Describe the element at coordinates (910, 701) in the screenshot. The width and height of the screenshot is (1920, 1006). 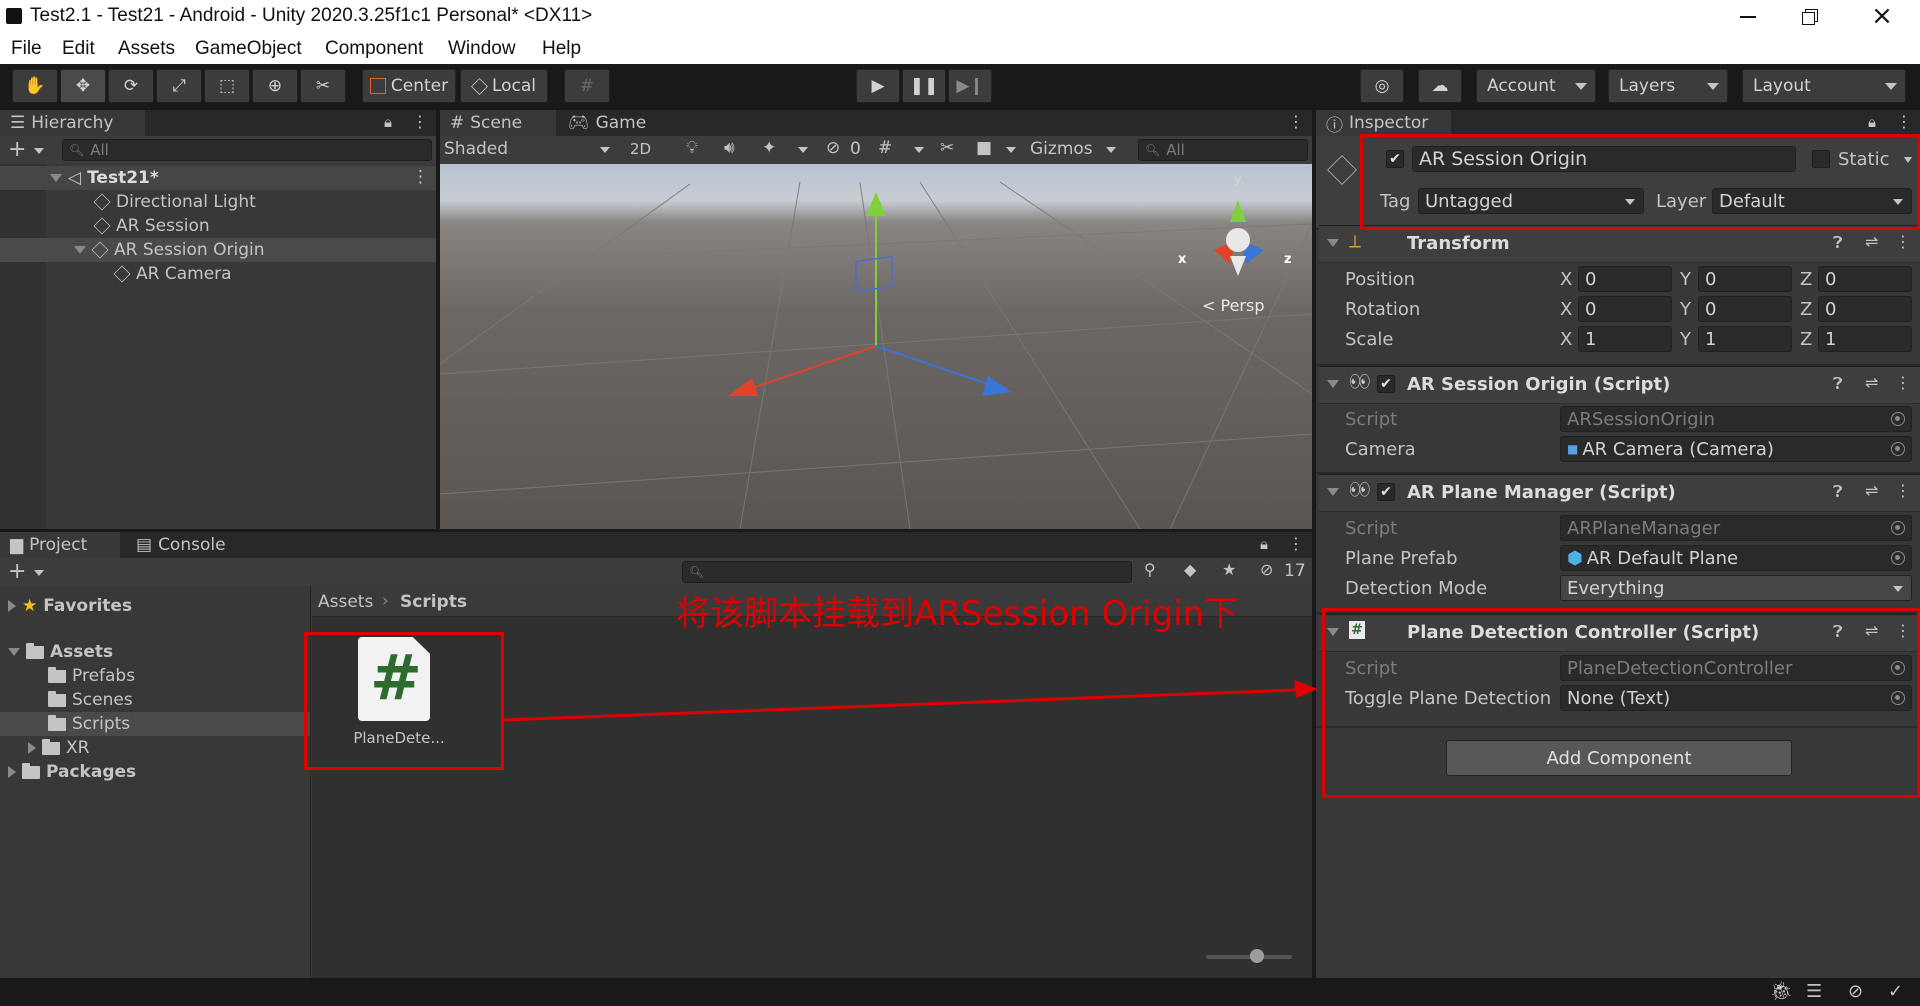
I see `annotation-arrow` at that location.